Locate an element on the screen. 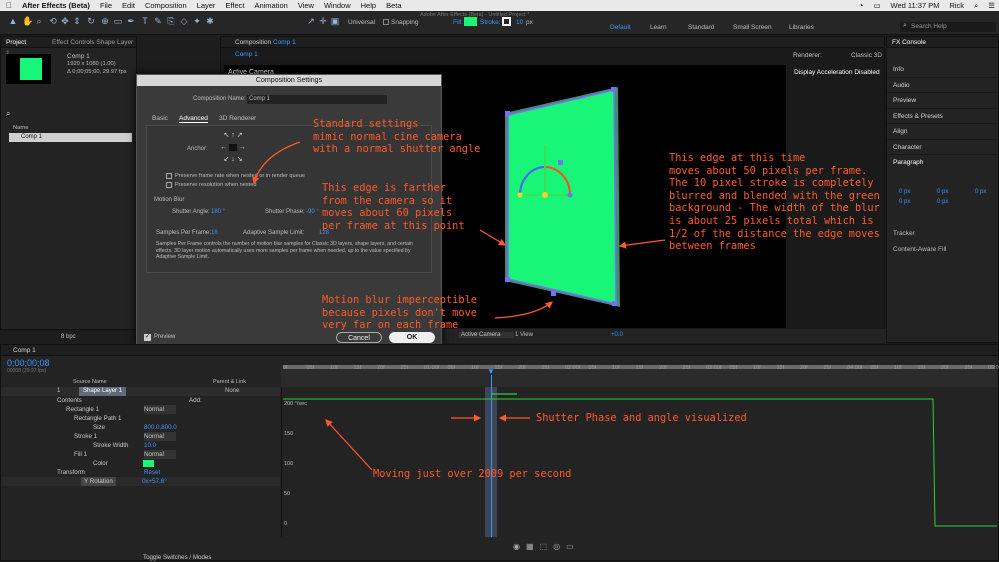  tab-project: Project is located at coordinates (16, 42).